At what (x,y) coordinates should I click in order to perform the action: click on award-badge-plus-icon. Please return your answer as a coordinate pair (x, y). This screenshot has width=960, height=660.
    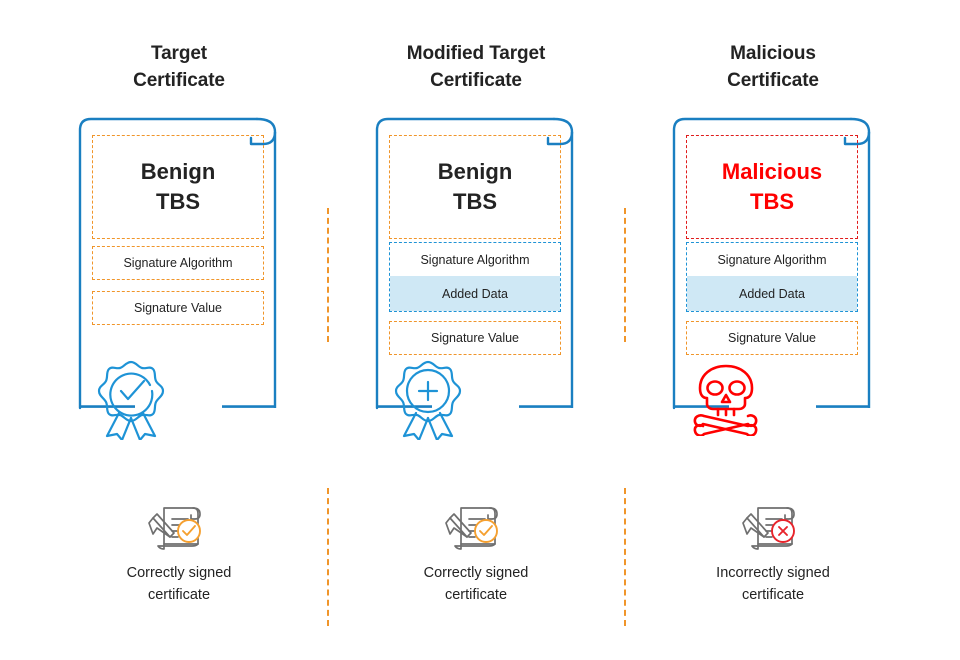
    Looking at the image, I should click on (428, 400).